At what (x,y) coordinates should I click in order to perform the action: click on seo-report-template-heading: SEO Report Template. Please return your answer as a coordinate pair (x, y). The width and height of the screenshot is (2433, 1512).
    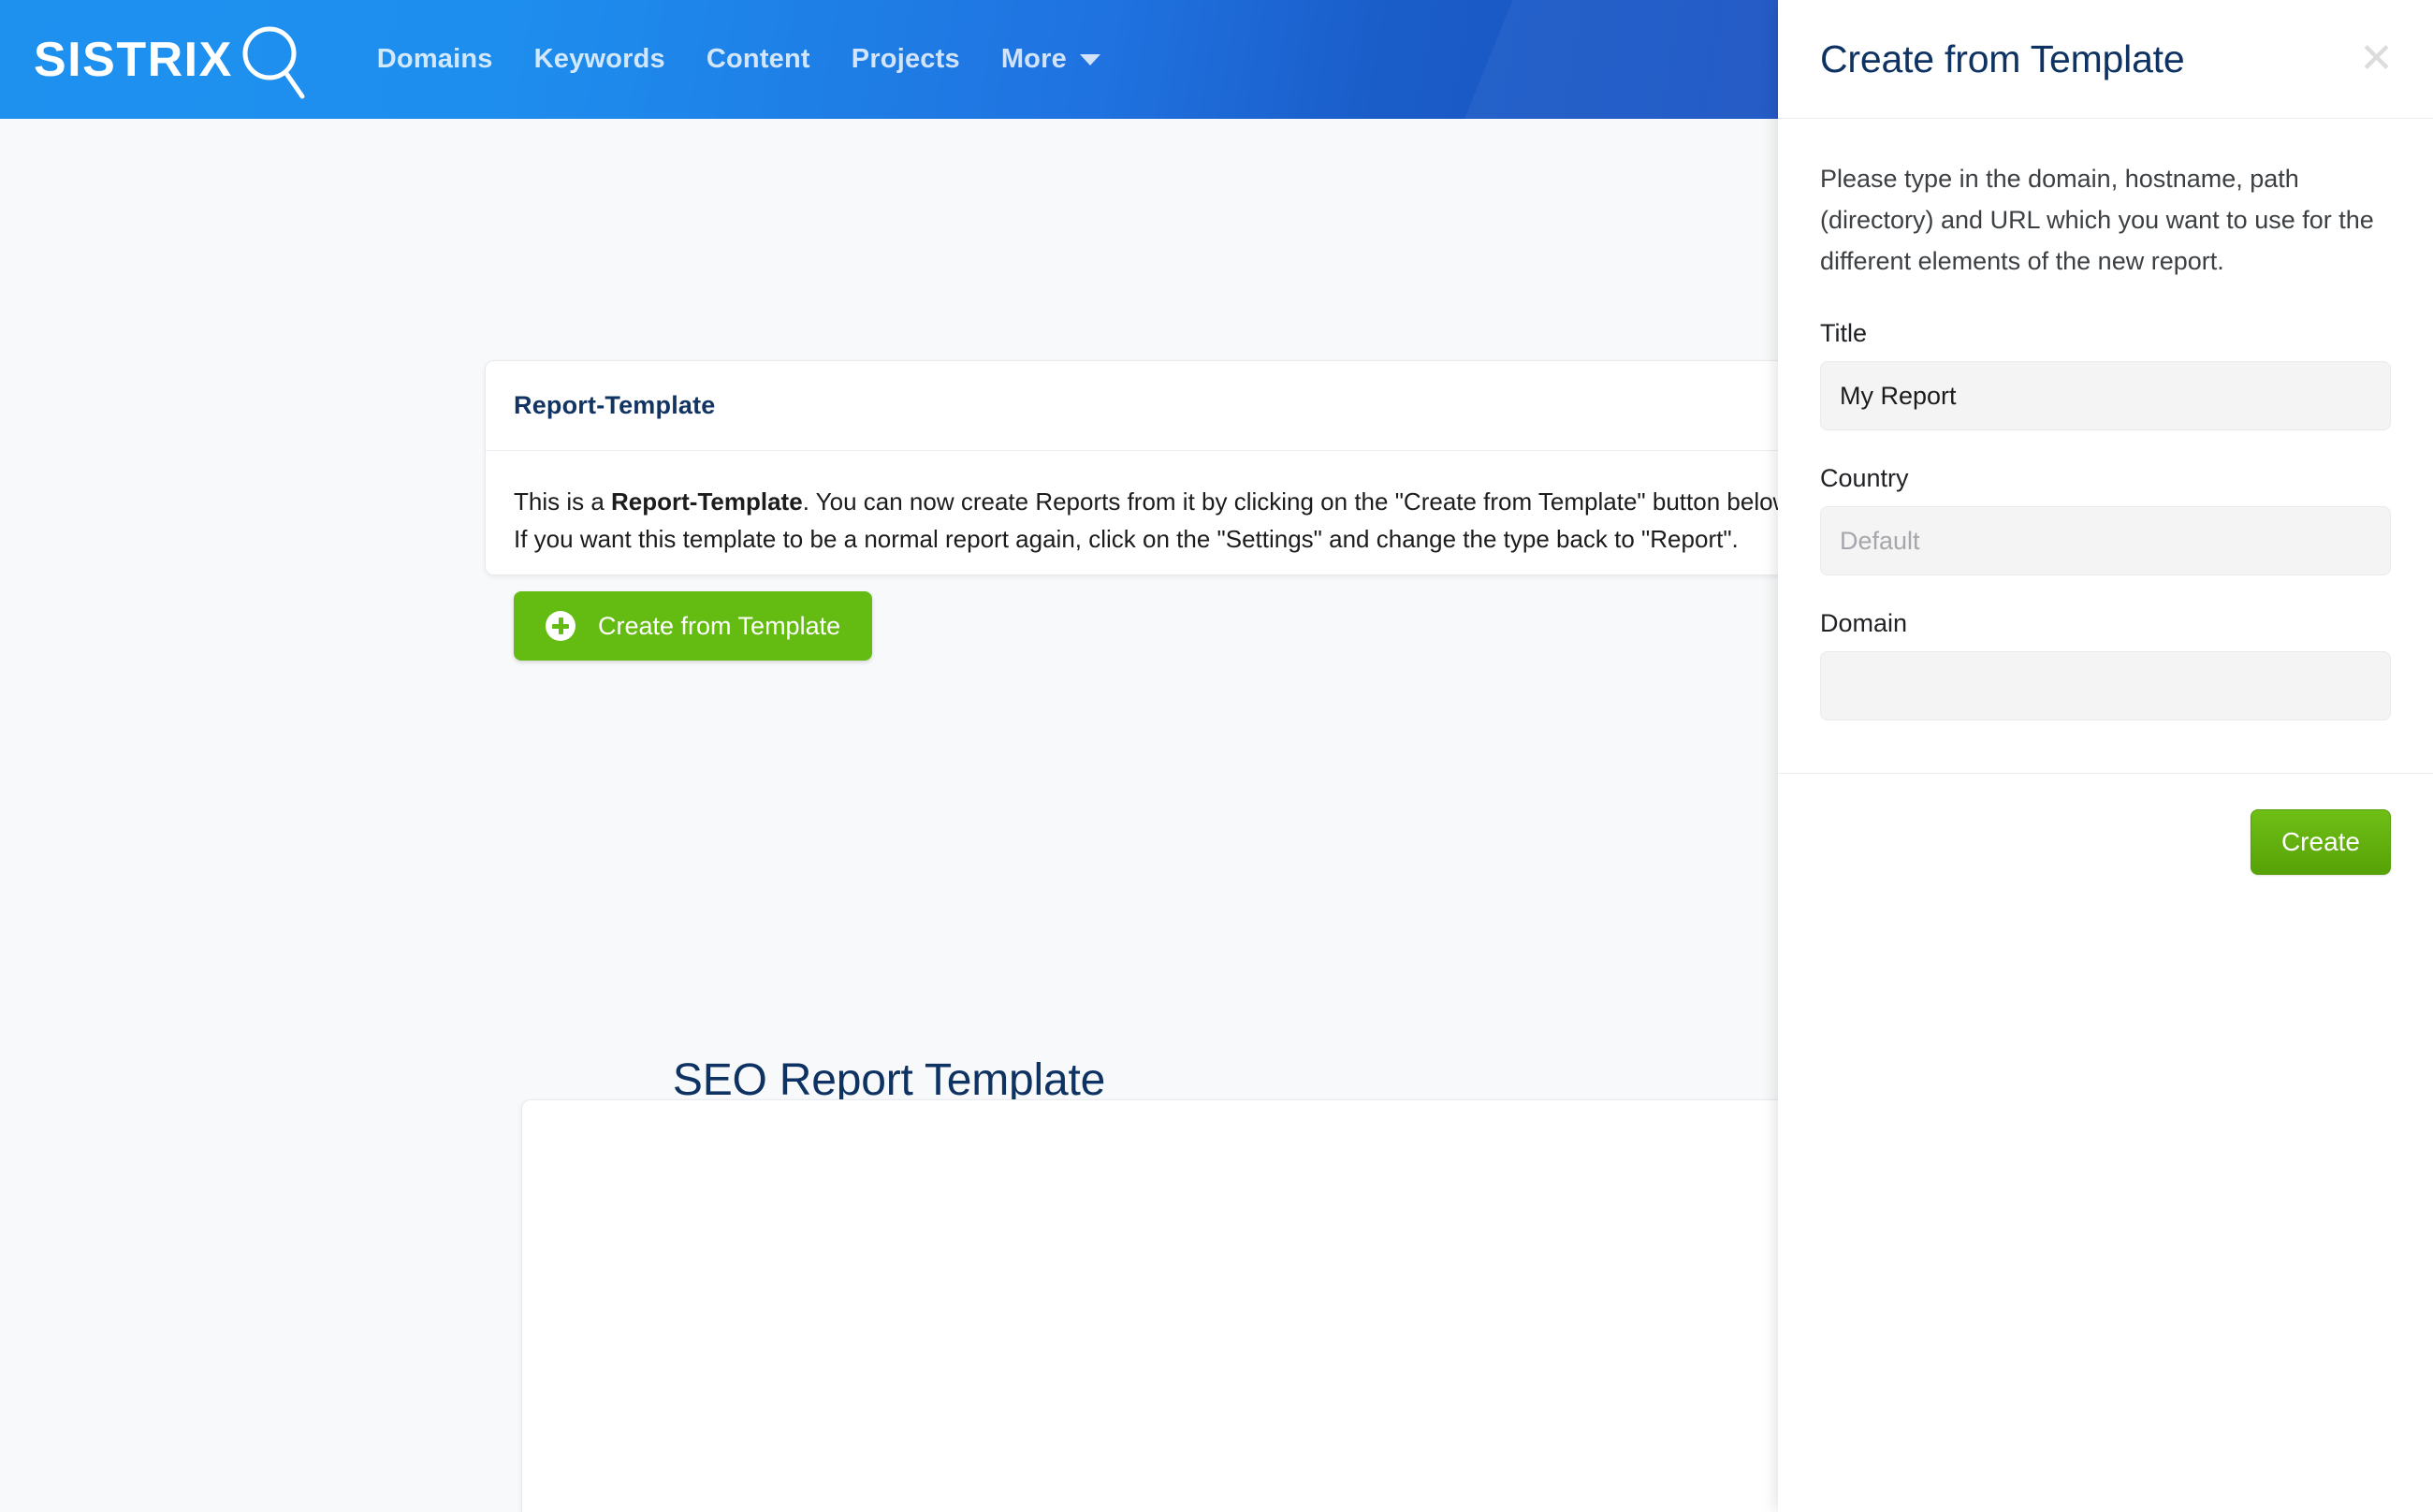
    Looking at the image, I should click on (889, 1080).